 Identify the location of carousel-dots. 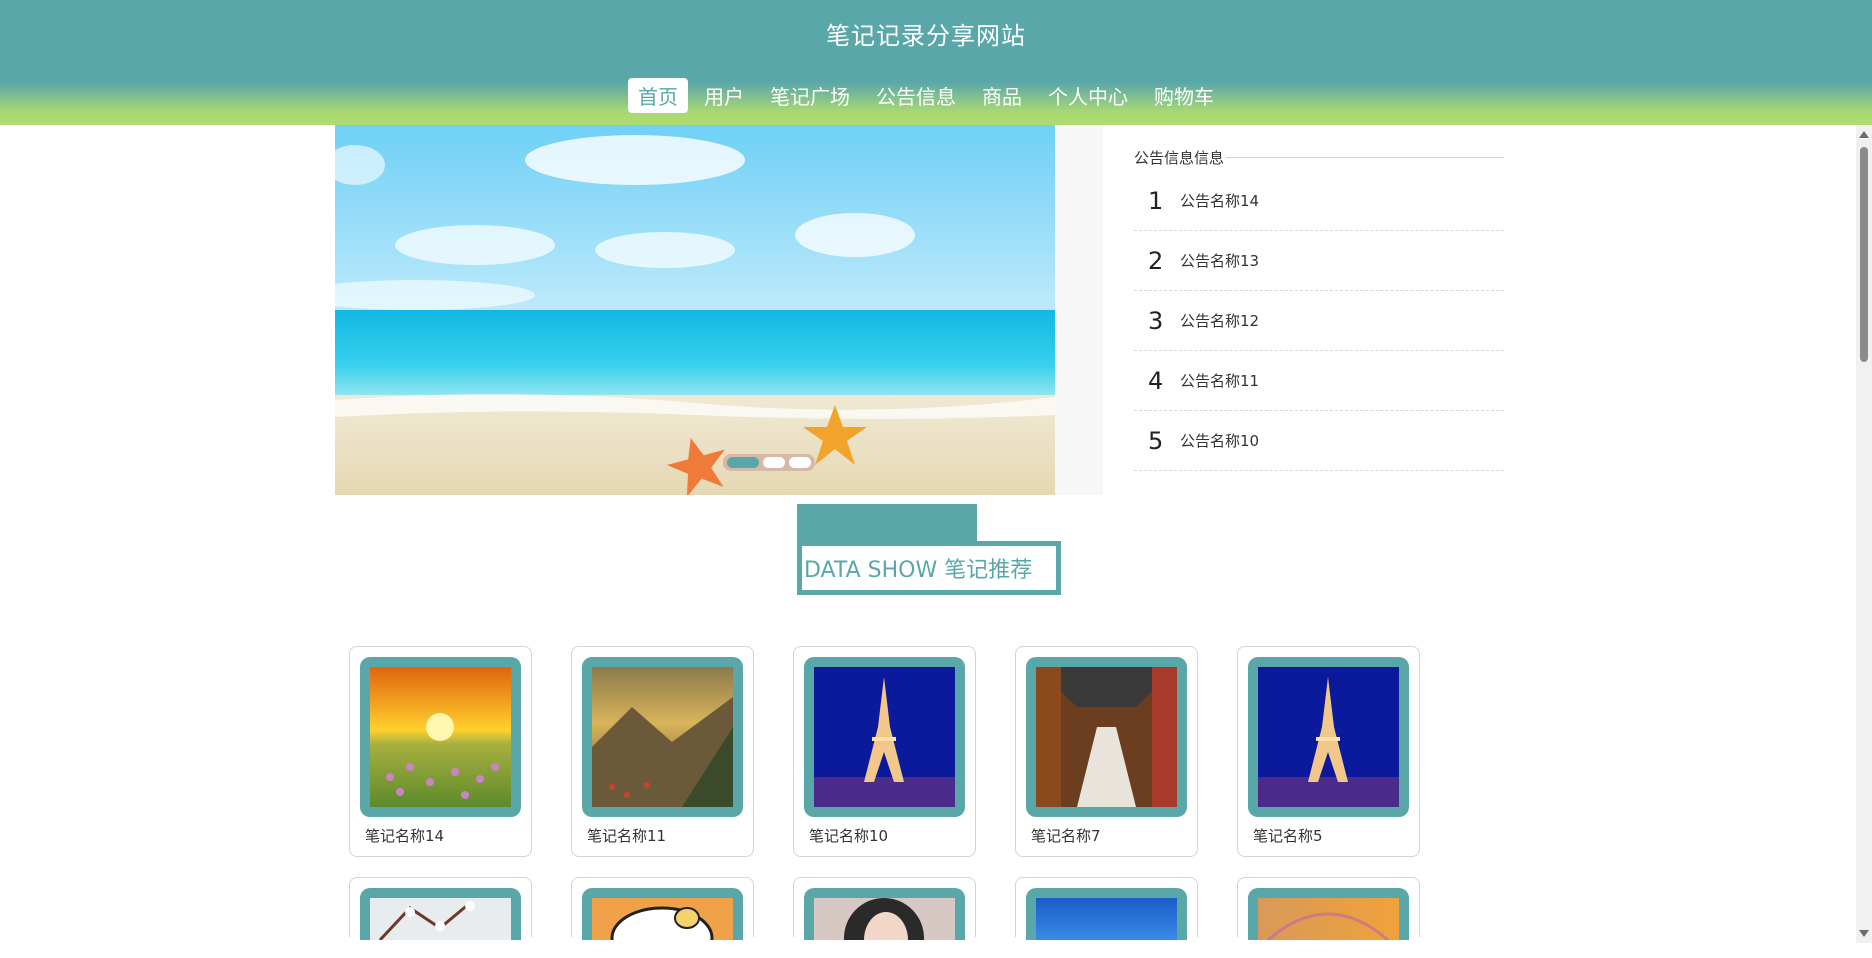
(769, 462).